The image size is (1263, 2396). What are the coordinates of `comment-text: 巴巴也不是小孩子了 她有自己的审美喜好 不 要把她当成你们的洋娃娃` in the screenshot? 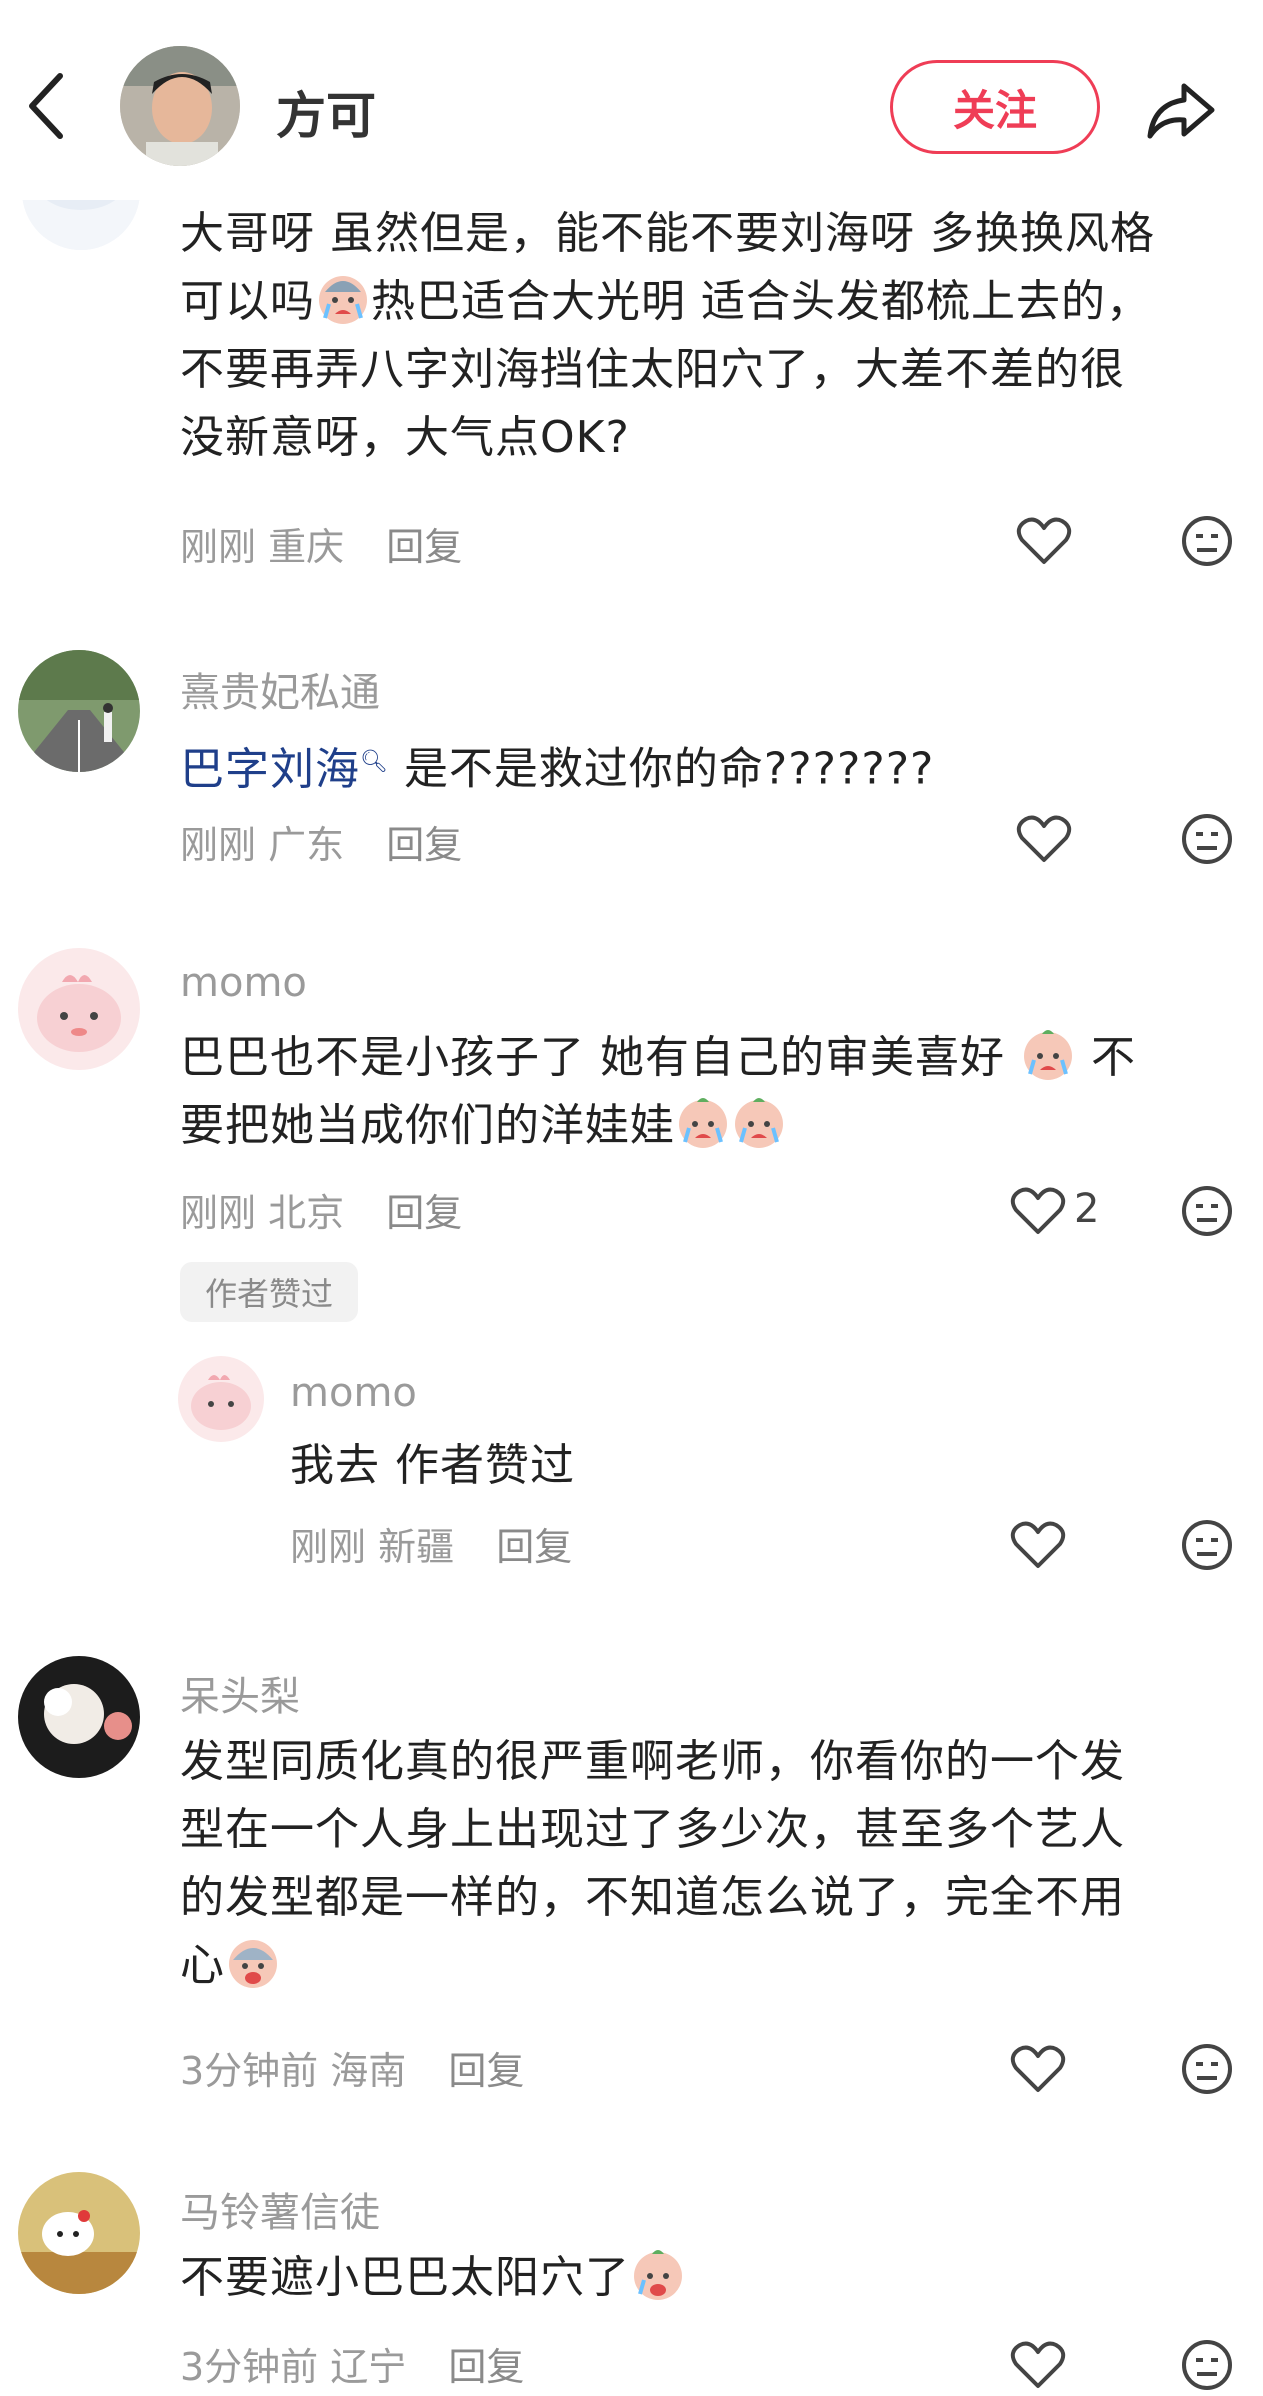 It's located at (710, 1092).